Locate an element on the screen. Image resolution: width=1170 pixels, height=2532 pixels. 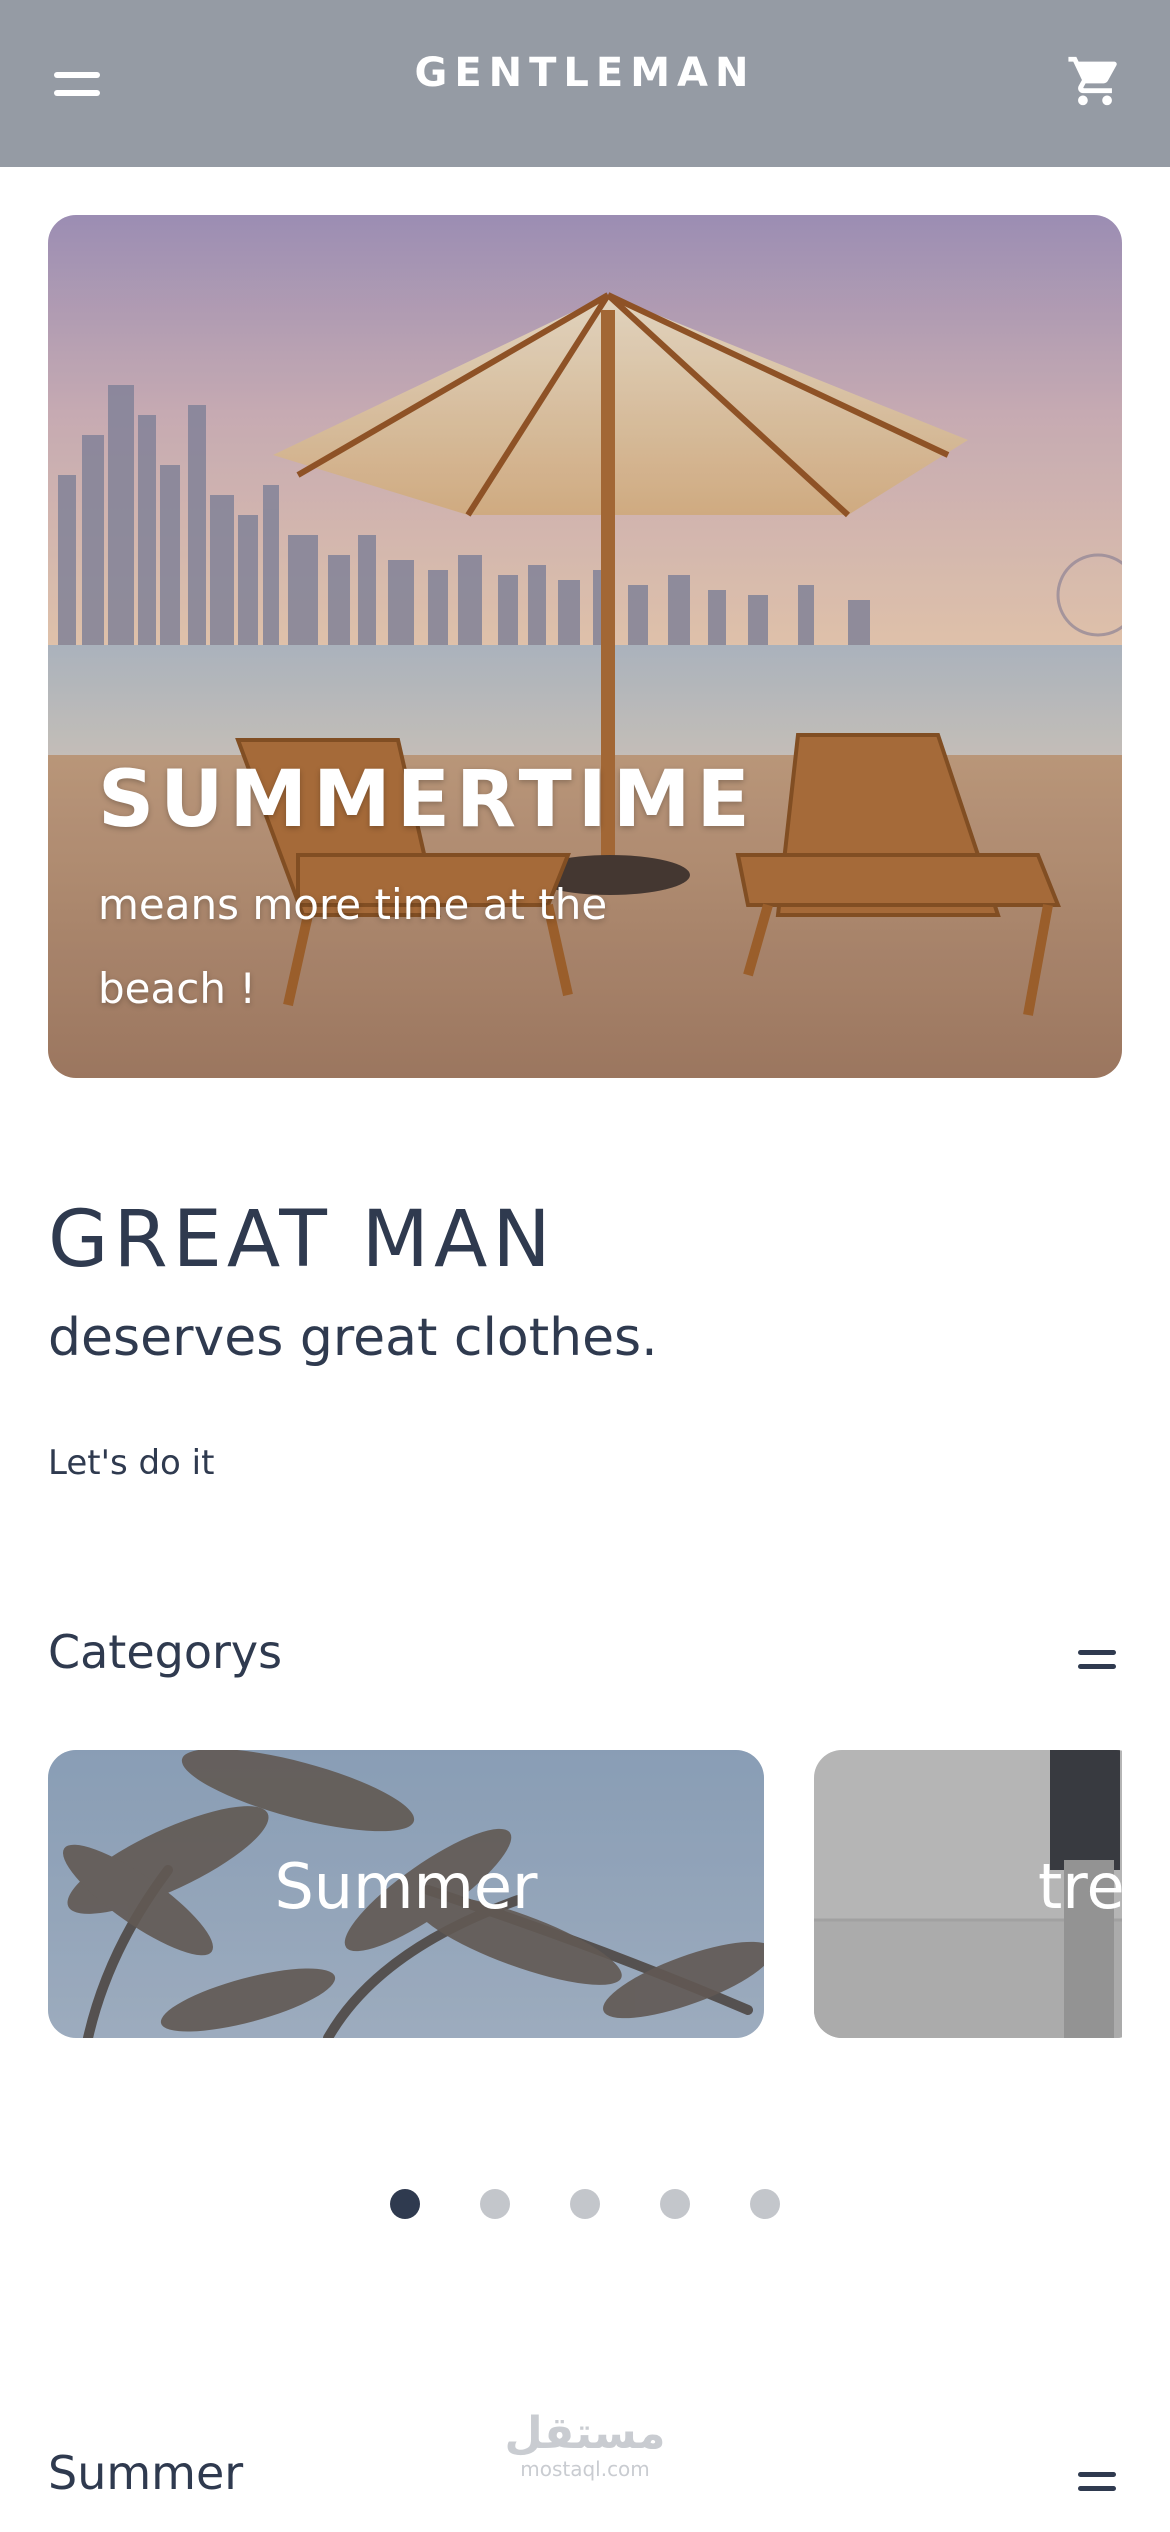
brand-title: GENTLEMAN is located at coordinates (585, 73).